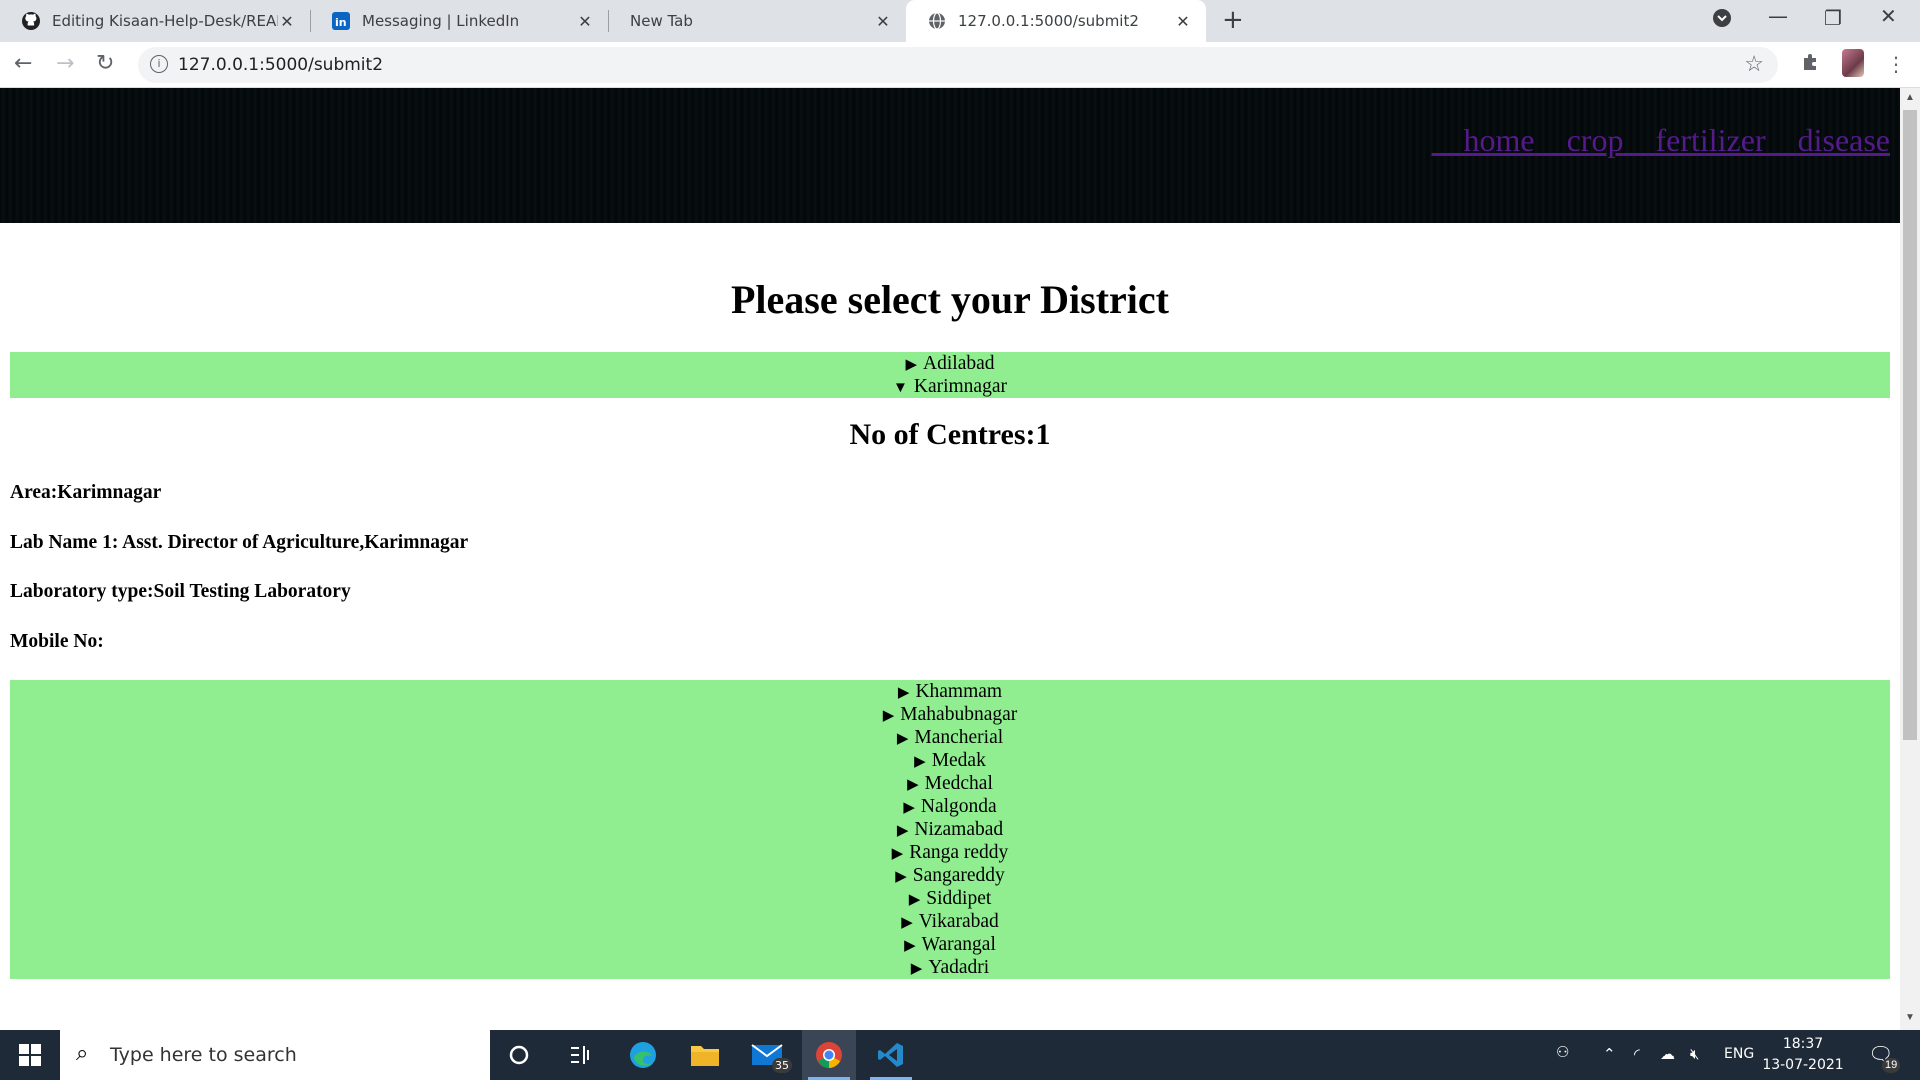 This screenshot has height=1080, width=1920. Describe the element at coordinates (180, 591) in the screenshot. I see `lab-type-text: Laboratory type:Soil Testing Laboratory` at that location.